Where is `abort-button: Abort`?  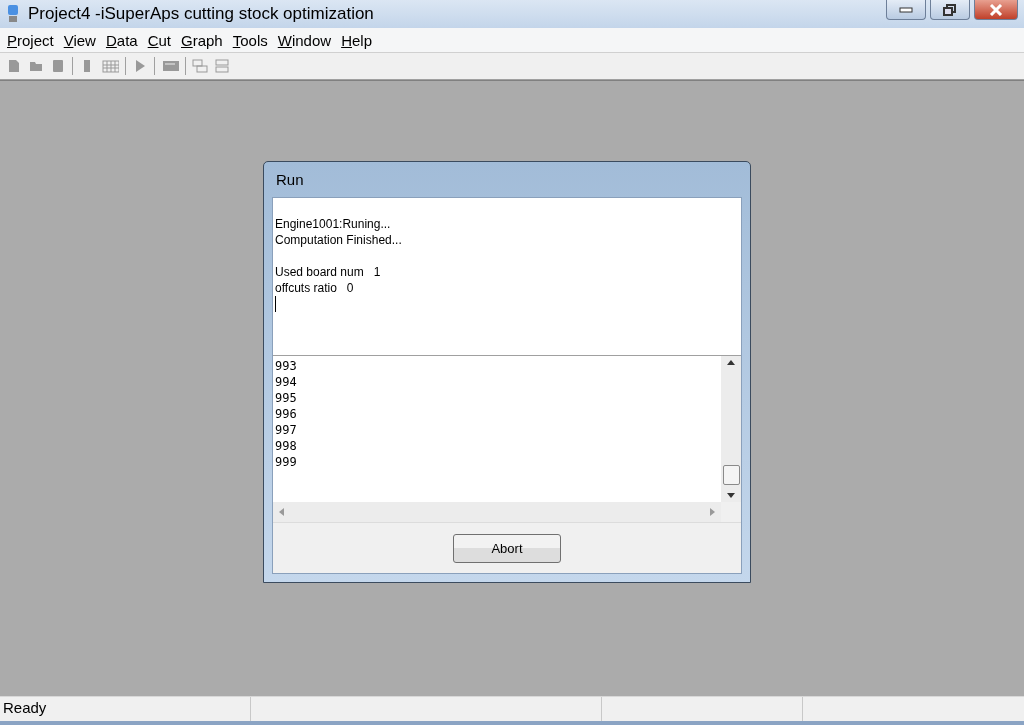 abort-button: Abort is located at coordinates (507, 548).